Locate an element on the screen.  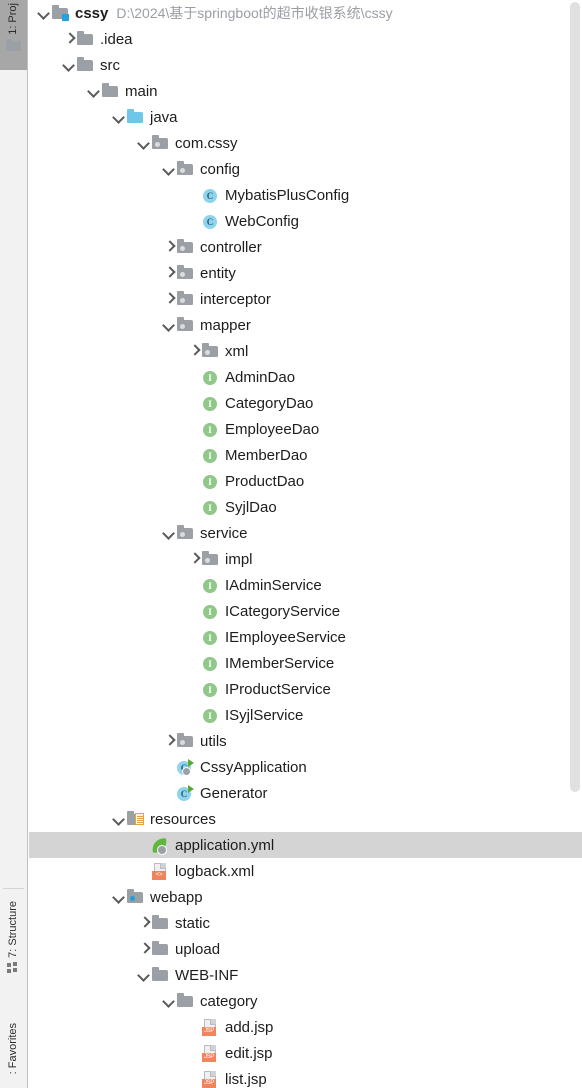
tree-row: webapp is located at coordinates (305, 897).